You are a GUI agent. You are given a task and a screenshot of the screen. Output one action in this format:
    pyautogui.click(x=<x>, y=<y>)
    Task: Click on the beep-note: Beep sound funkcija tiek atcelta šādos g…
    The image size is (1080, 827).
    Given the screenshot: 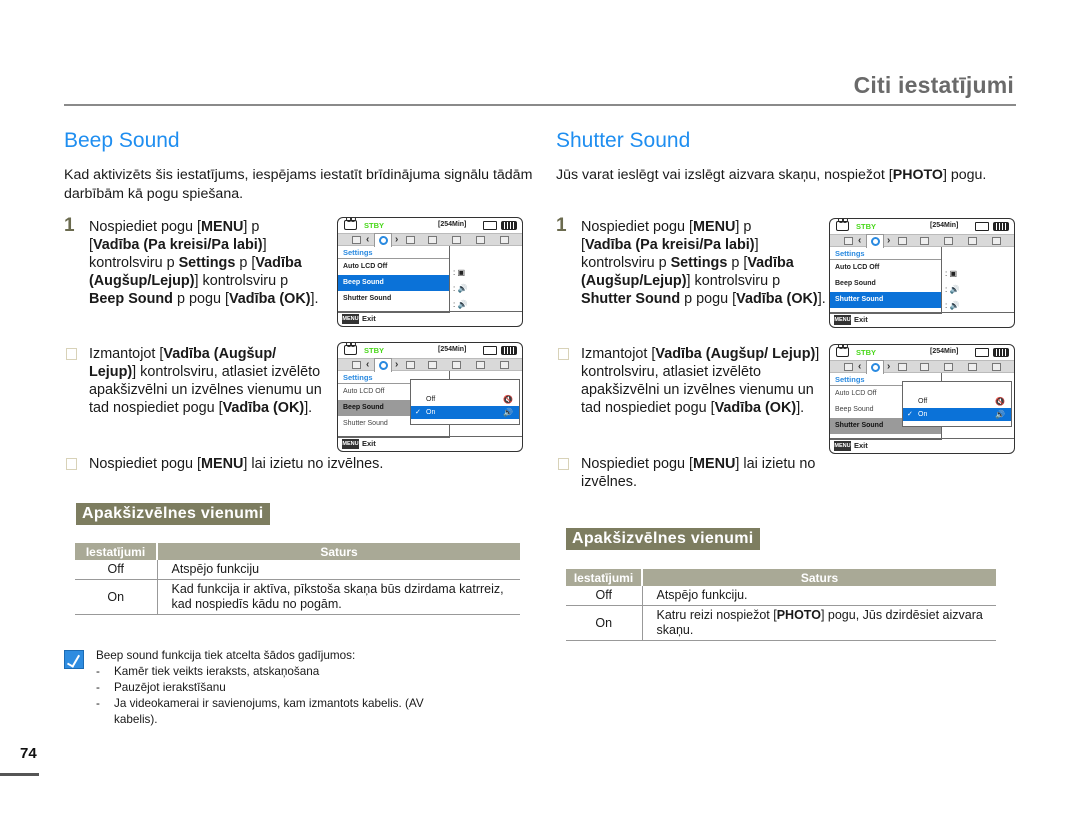 What is the action you would take?
    pyautogui.click(x=264, y=688)
    